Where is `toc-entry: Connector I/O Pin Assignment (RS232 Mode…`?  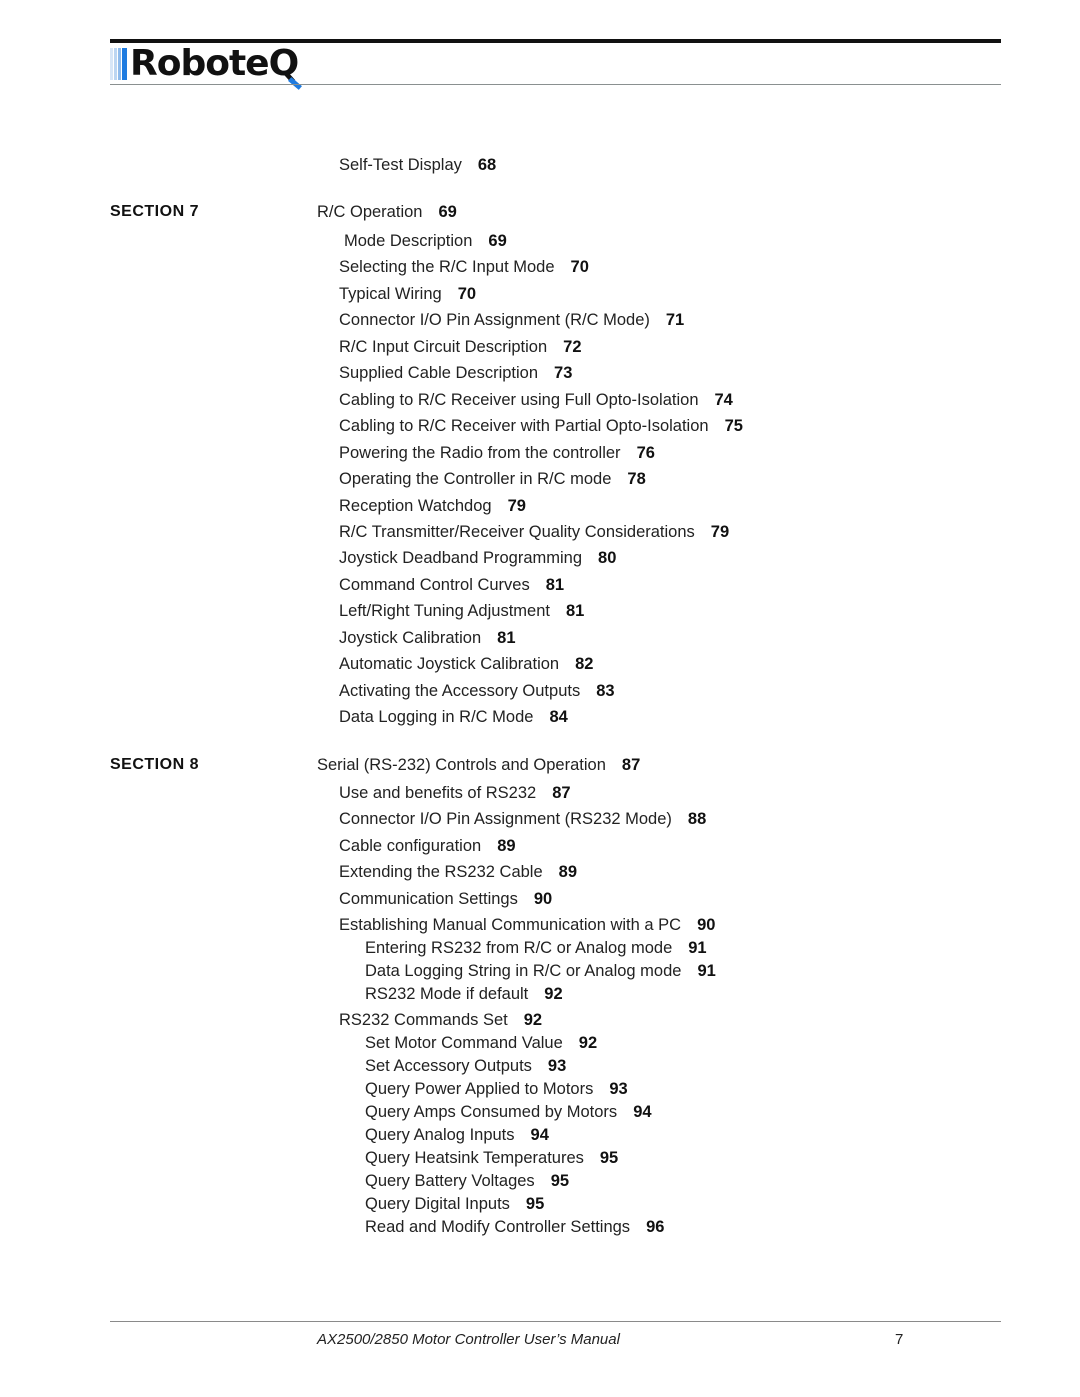
toc-entry: Connector I/O Pin Assignment (RS232 Mode… is located at coordinates (522, 819).